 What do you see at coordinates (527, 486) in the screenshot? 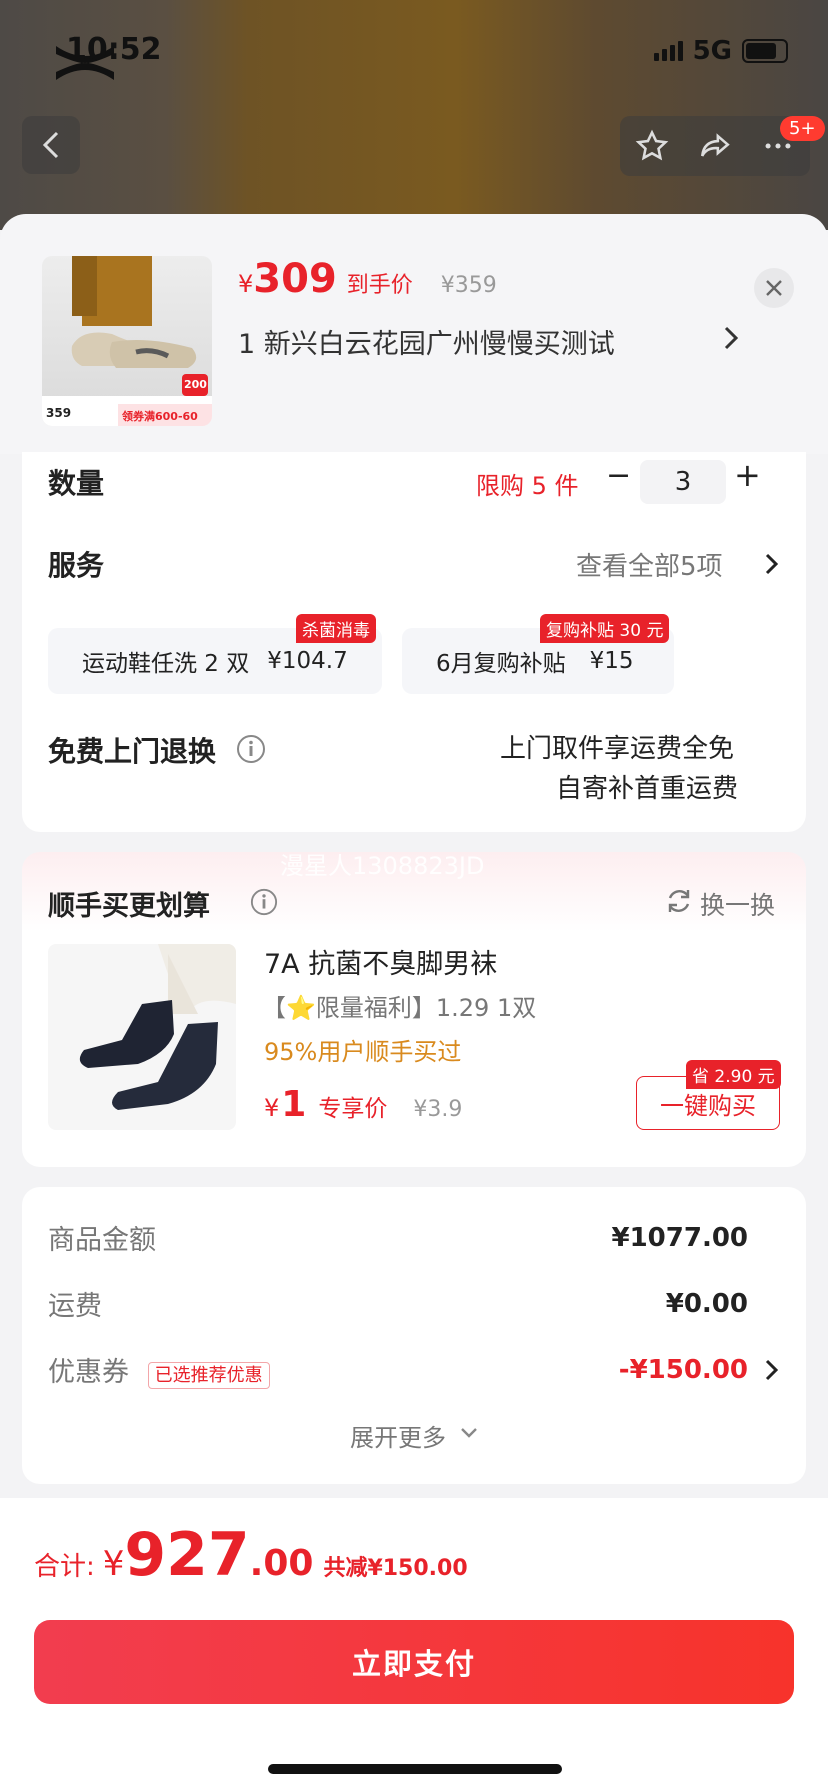
I see `purchase-limit: 限购 5 件` at bounding box center [527, 486].